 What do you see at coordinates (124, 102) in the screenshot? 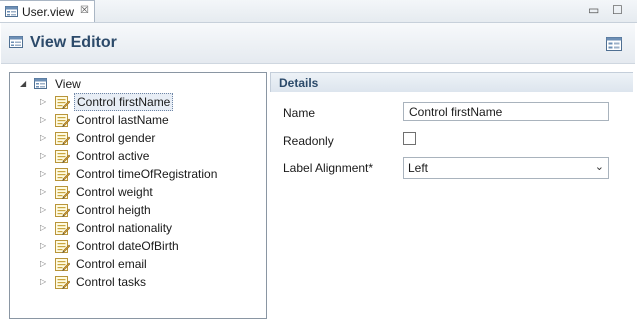
I see `tree-item-label: Control firstName` at bounding box center [124, 102].